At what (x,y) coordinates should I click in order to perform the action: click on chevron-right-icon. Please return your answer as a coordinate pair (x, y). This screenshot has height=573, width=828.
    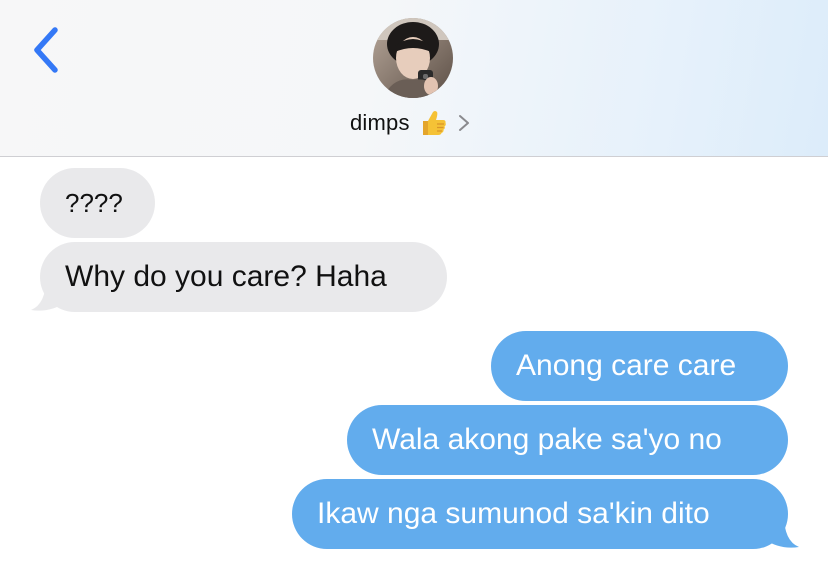
    Looking at the image, I should click on (463, 123).